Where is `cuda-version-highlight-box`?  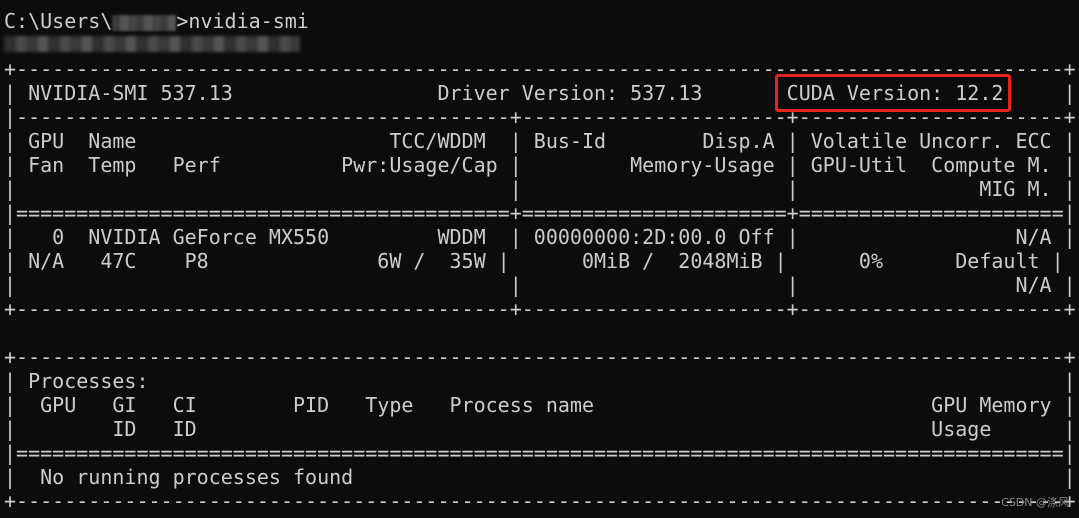 cuda-version-highlight-box is located at coordinates (893, 93).